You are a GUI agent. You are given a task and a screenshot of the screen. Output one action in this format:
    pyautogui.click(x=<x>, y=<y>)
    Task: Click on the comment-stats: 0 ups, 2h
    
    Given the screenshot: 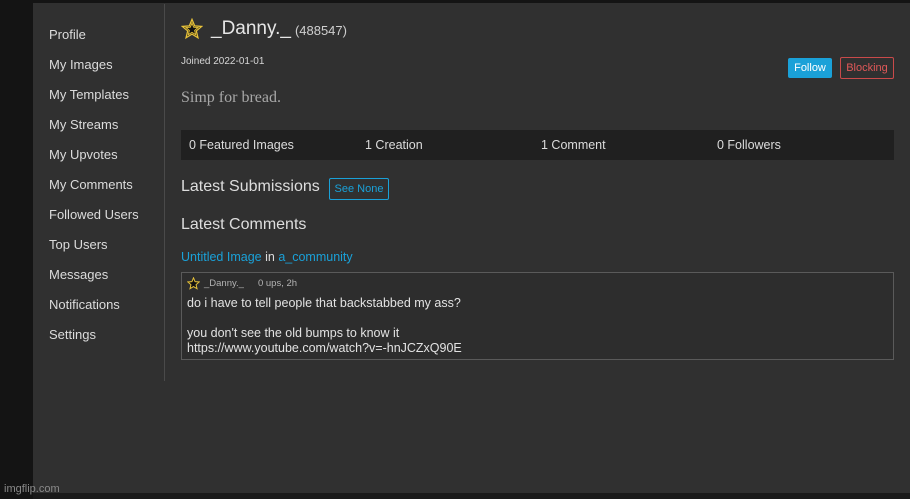 What is the action you would take?
    pyautogui.click(x=277, y=283)
    